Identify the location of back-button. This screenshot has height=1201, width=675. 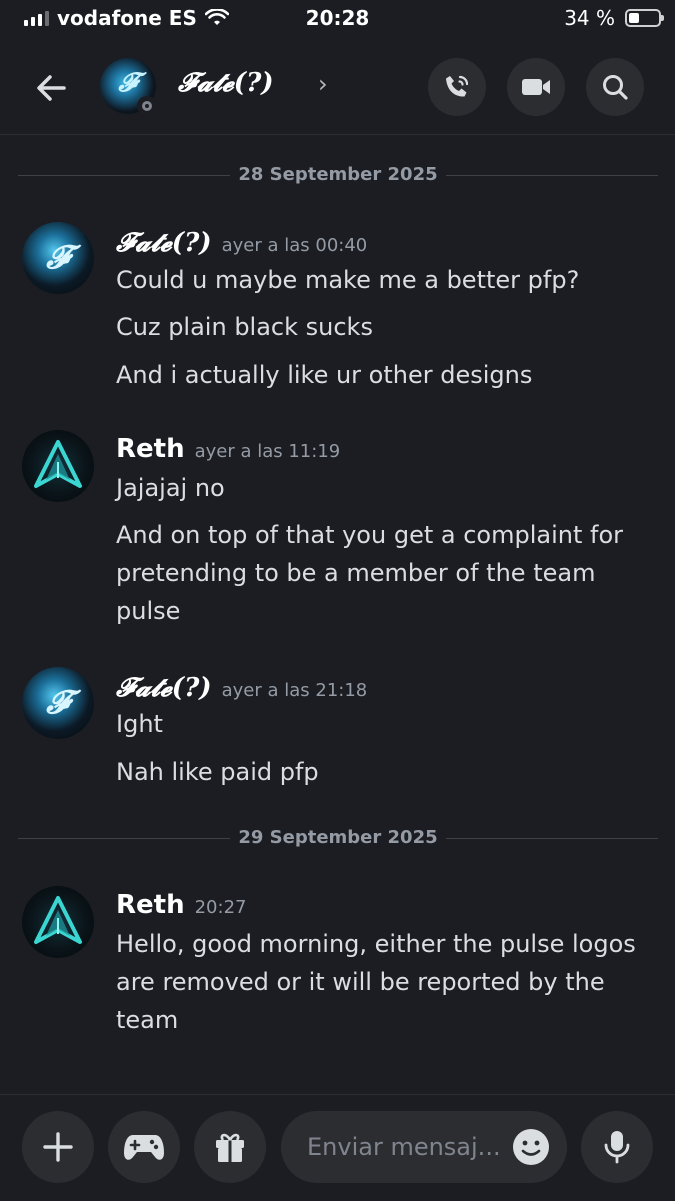
(52, 88).